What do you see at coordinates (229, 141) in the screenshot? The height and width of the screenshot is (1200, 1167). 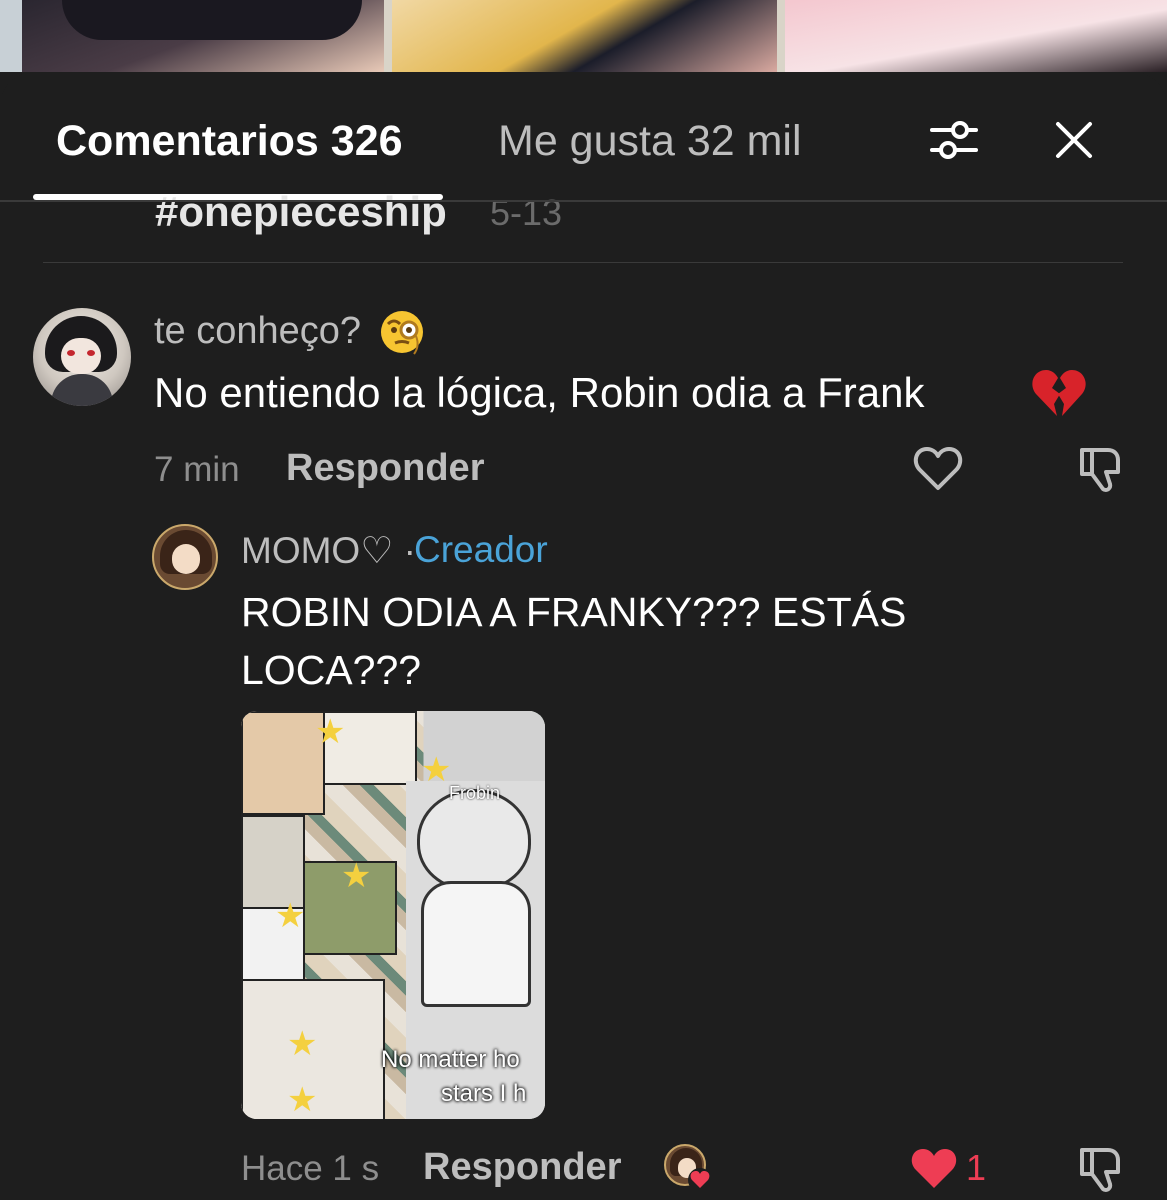 I see `tab-comments: Comentarios 326` at bounding box center [229, 141].